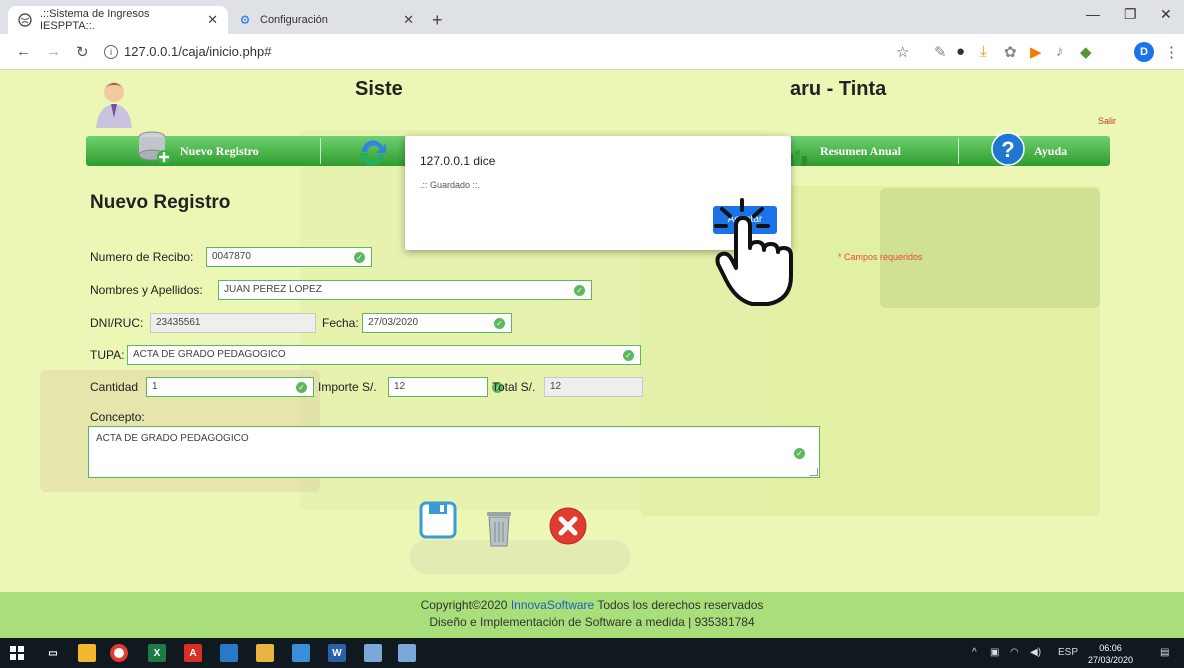  I want to click on close-window-icon: ✕, so click(1166, 14).